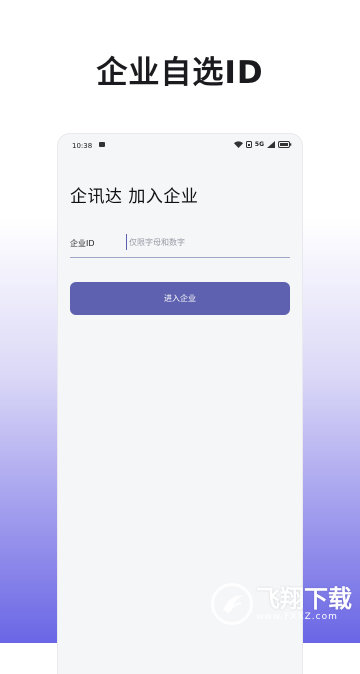  I want to click on page-title: 企讯达 加入企业, so click(134, 197).